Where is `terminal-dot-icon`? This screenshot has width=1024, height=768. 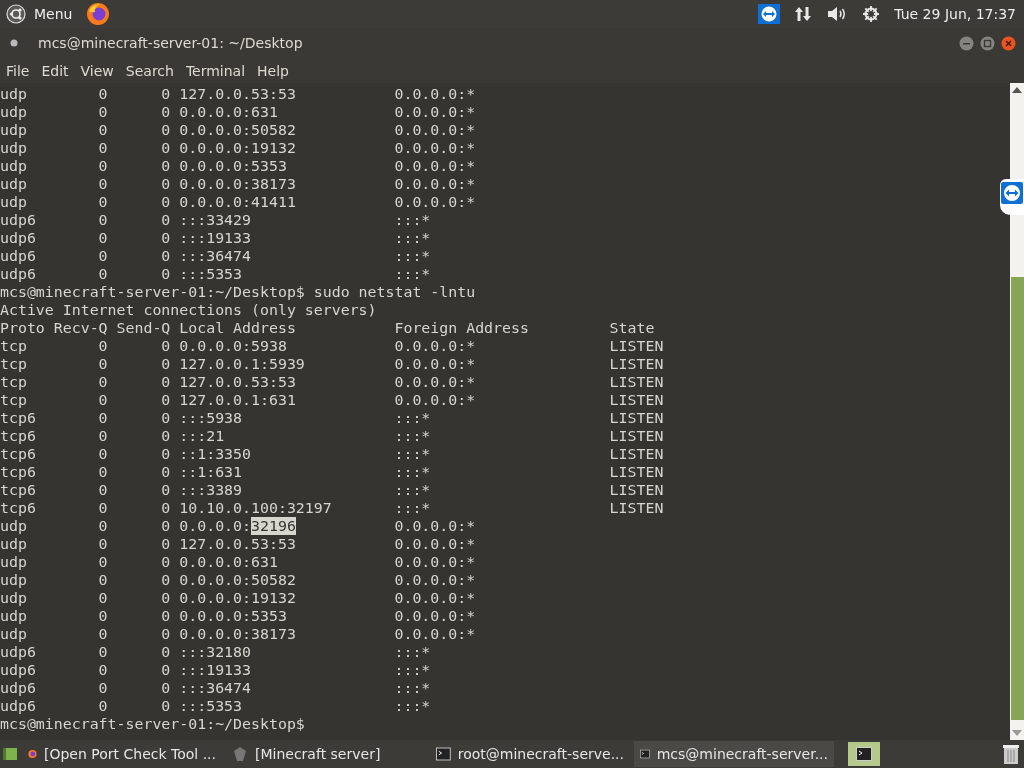
terminal-dot-icon is located at coordinates (14, 43).